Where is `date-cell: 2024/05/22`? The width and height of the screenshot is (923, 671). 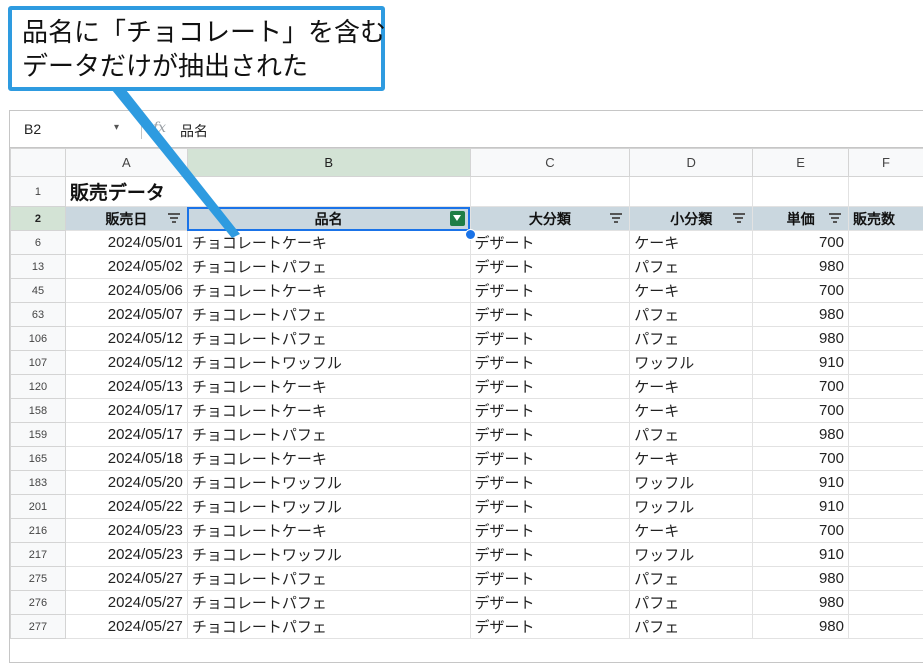 date-cell: 2024/05/22 is located at coordinates (126, 506).